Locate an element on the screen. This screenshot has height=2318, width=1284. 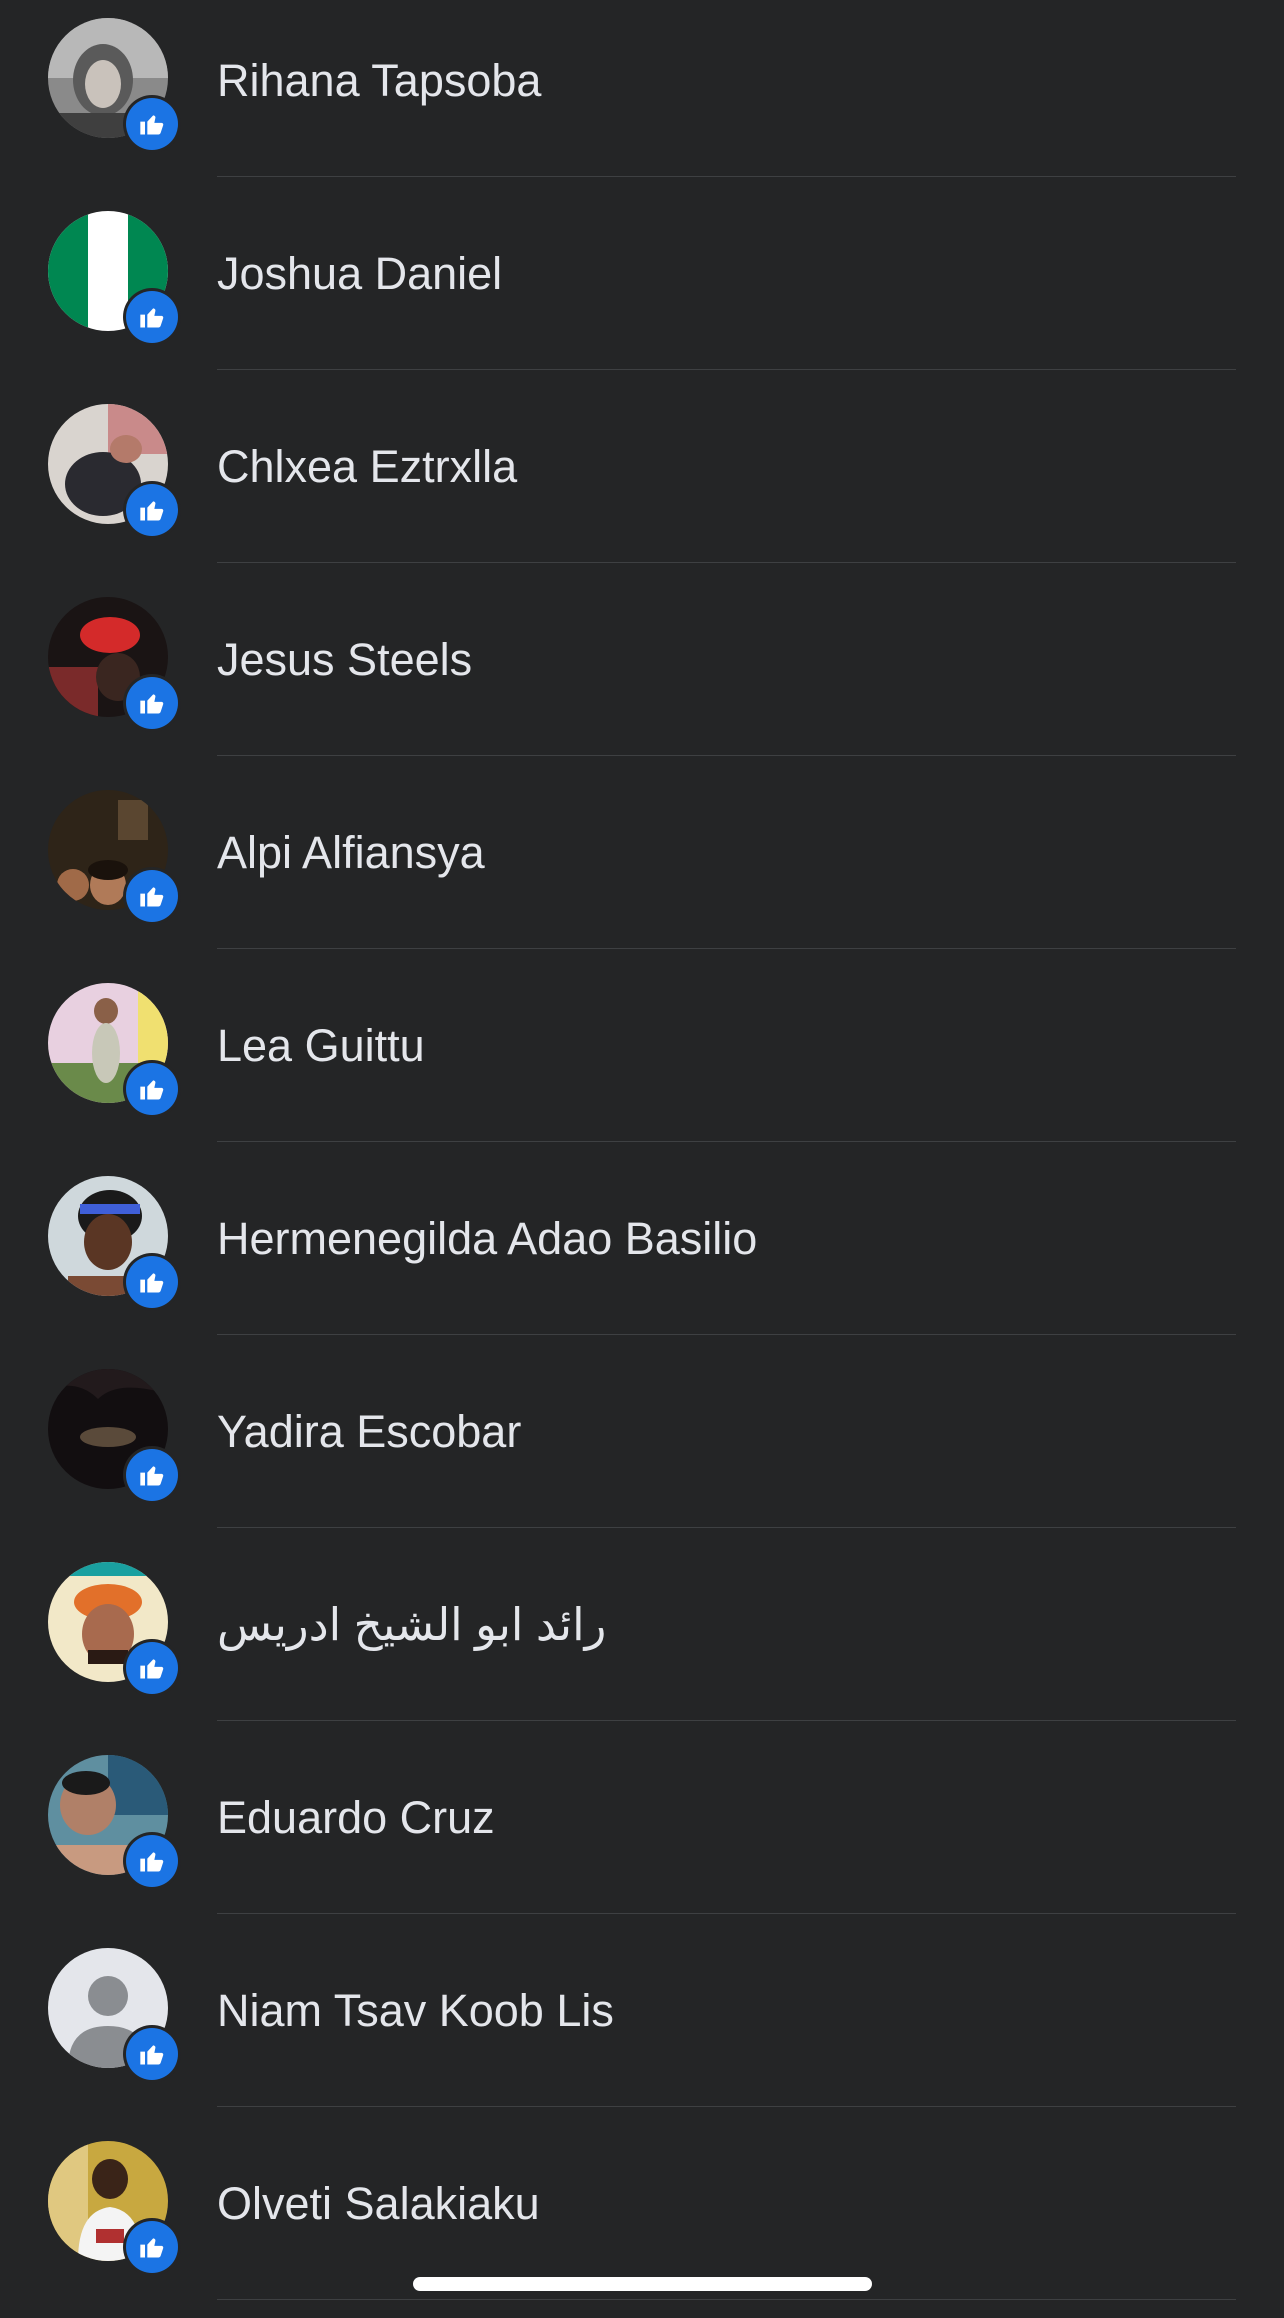
list-item: Niam Tsav Koob Lis is located at coordinates (642, 2010).